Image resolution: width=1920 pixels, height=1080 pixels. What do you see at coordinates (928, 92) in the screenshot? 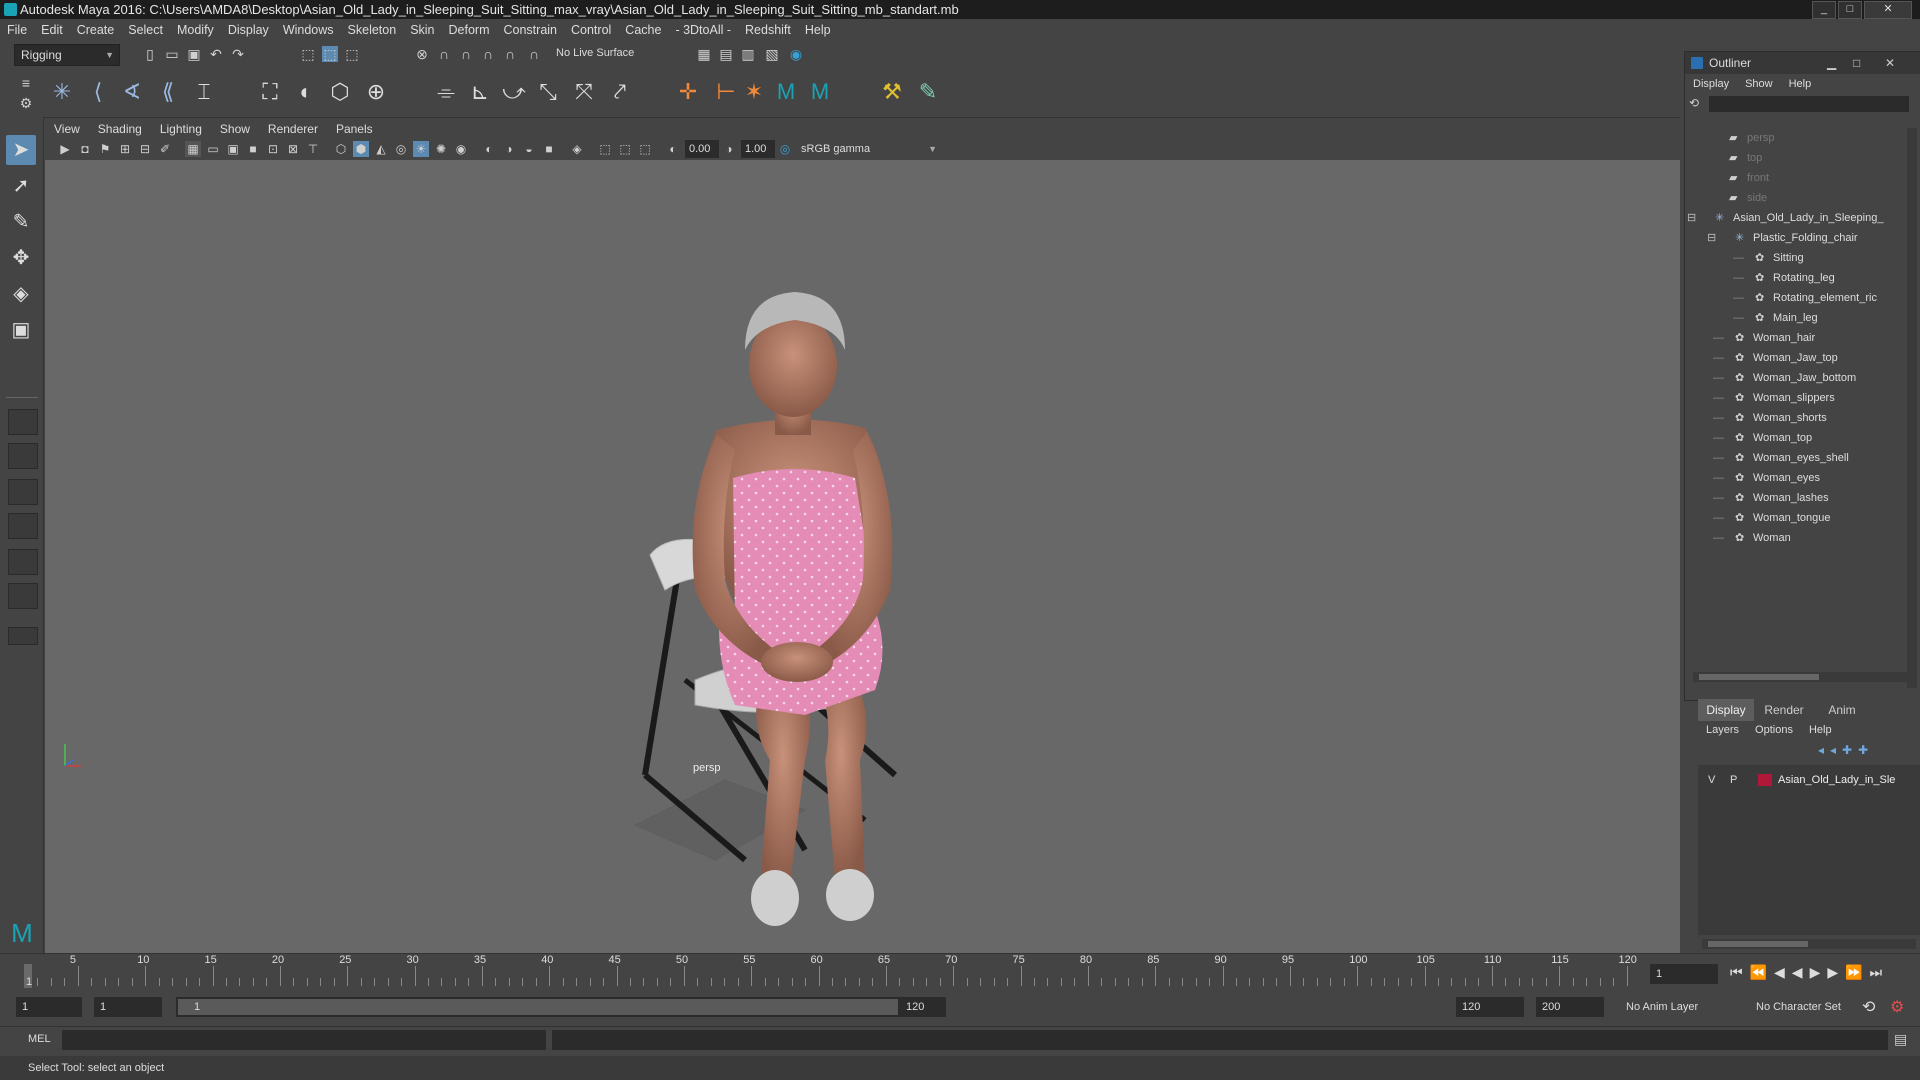
I see `paint-tool-icon: ✎` at bounding box center [928, 92].